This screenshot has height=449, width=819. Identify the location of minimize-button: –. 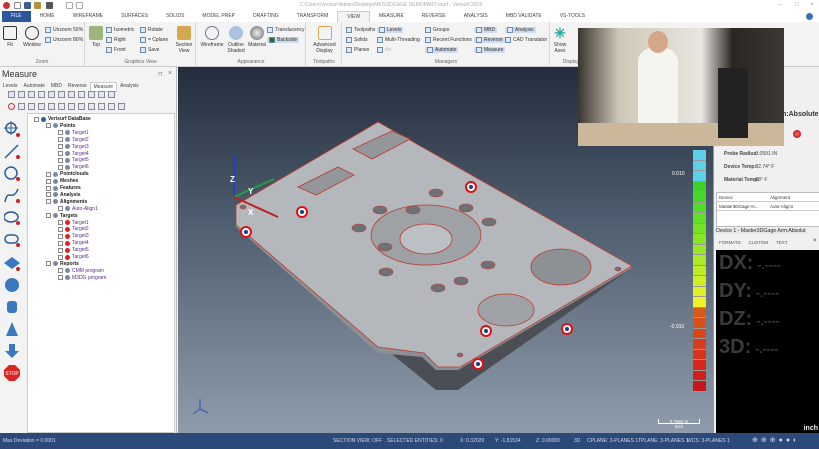
(779, 5).